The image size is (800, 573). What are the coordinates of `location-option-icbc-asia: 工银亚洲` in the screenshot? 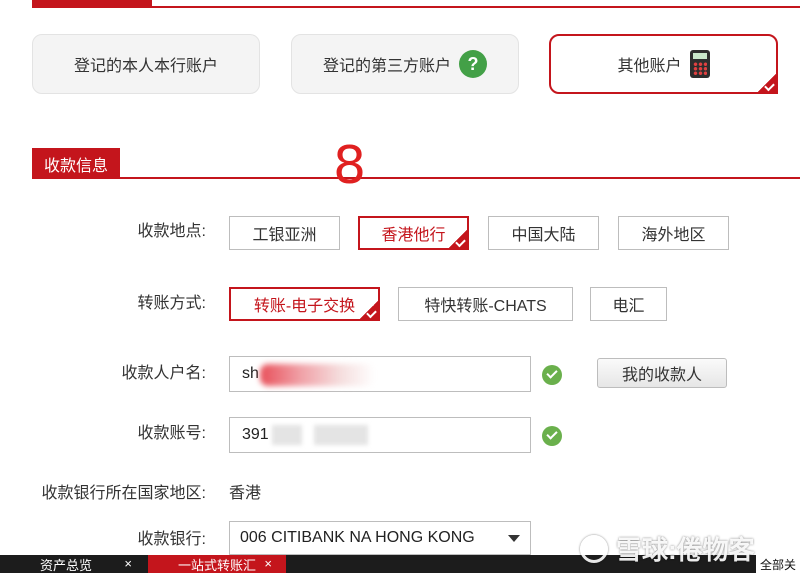 It's located at (284, 233).